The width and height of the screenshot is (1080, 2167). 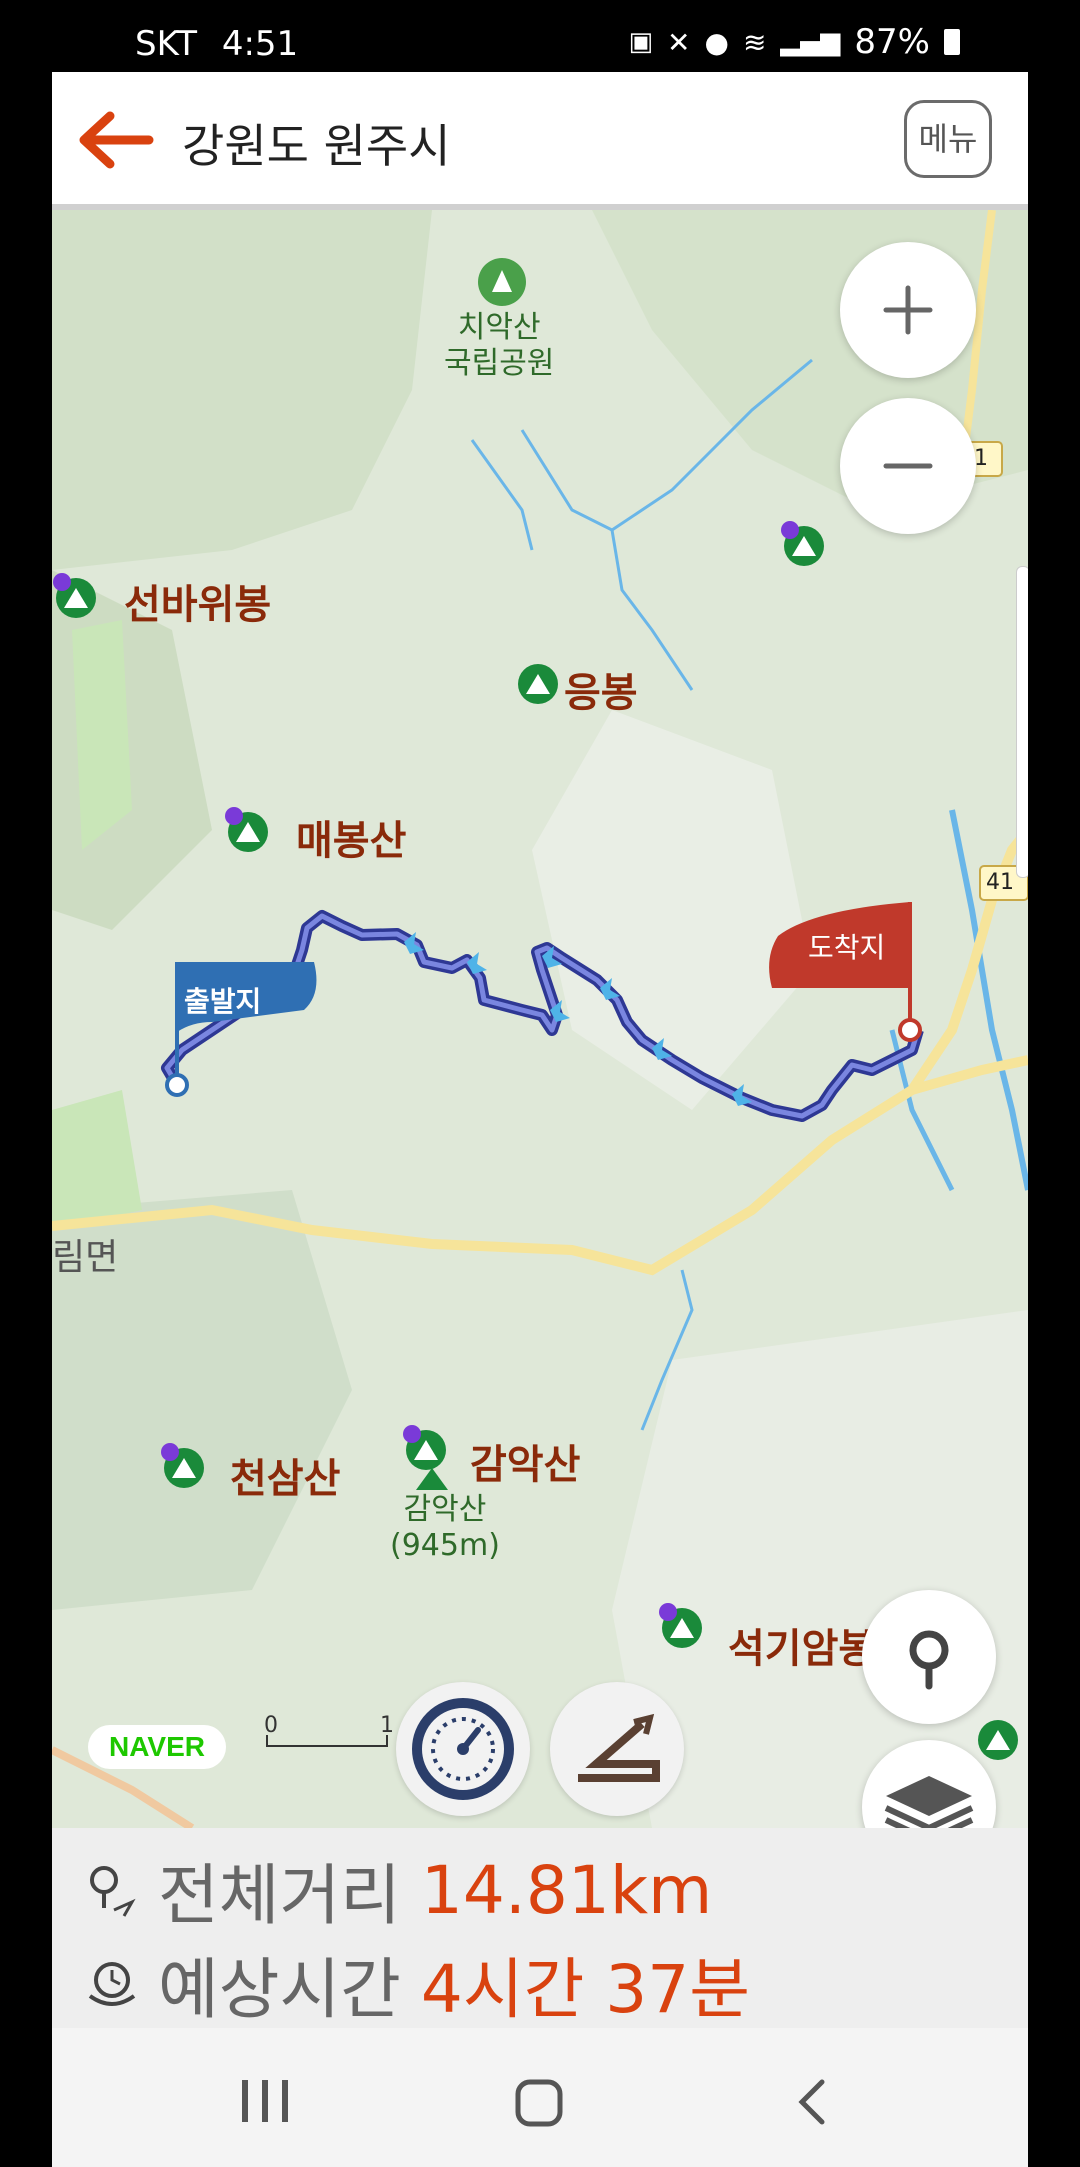 I want to click on label-seokgiambong: 석기암봉, so click(x=802, y=1649).